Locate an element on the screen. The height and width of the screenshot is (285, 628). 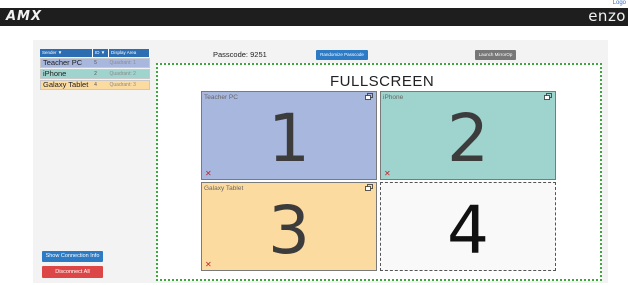
logout-link: Logo is located at coordinates (619, 3).